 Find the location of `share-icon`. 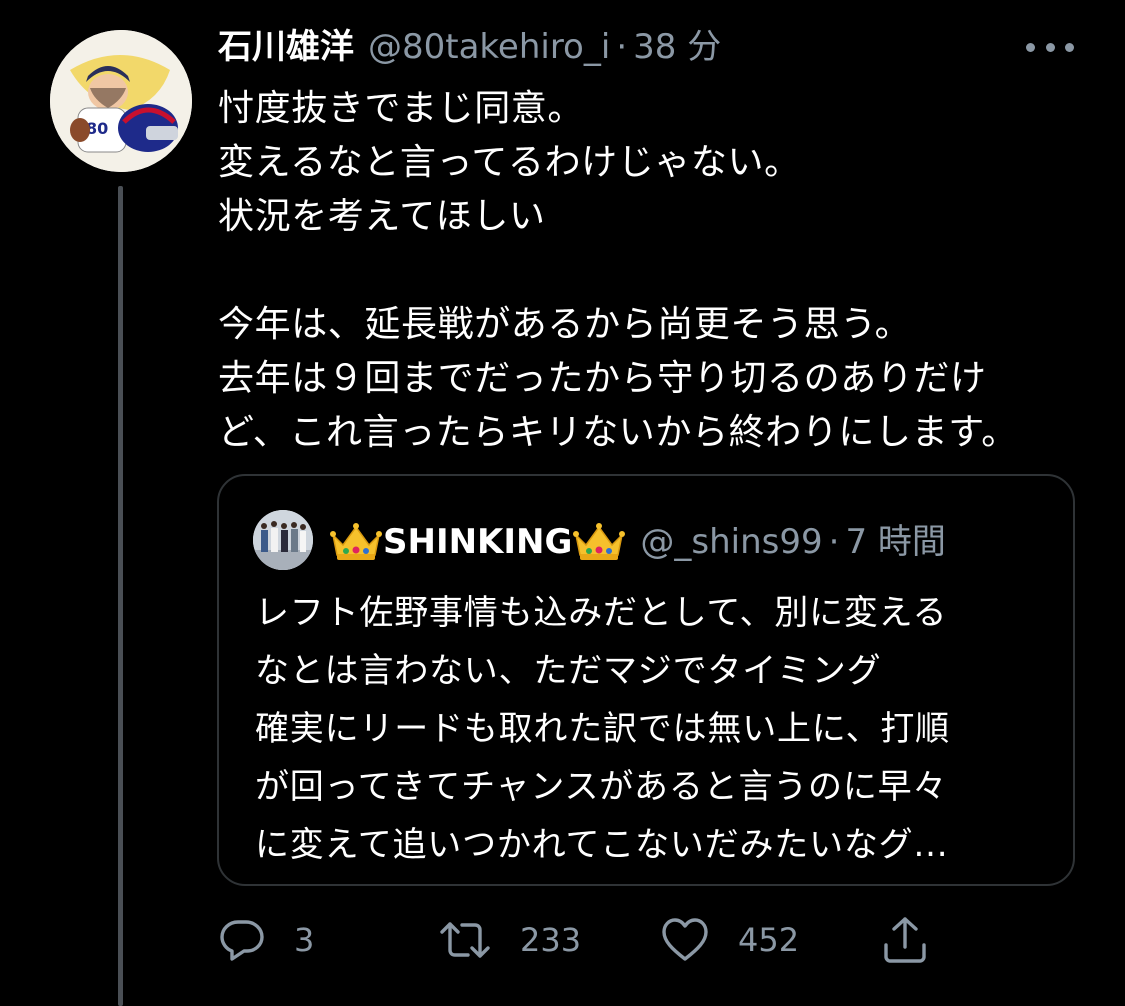

share-icon is located at coordinates (905, 940).